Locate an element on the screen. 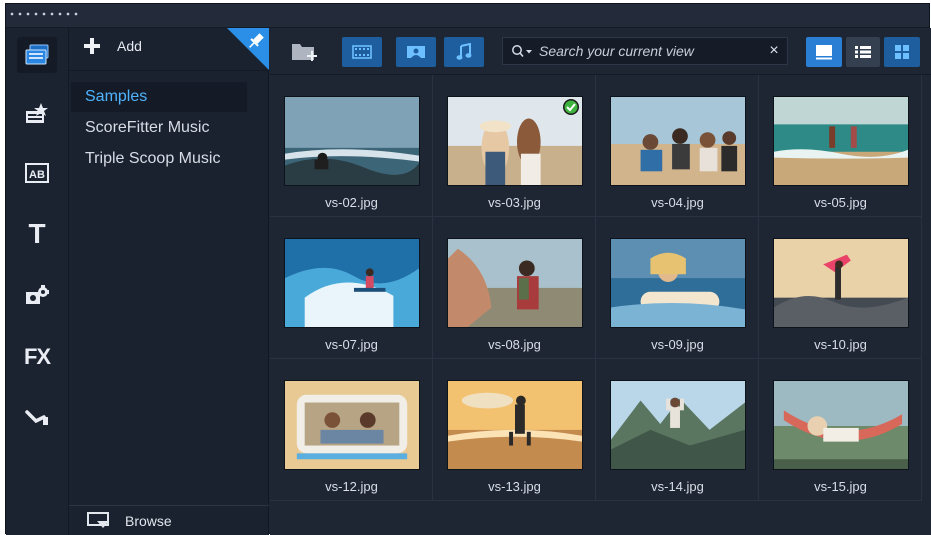  ab-label: AB is located at coordinates (37, 175).